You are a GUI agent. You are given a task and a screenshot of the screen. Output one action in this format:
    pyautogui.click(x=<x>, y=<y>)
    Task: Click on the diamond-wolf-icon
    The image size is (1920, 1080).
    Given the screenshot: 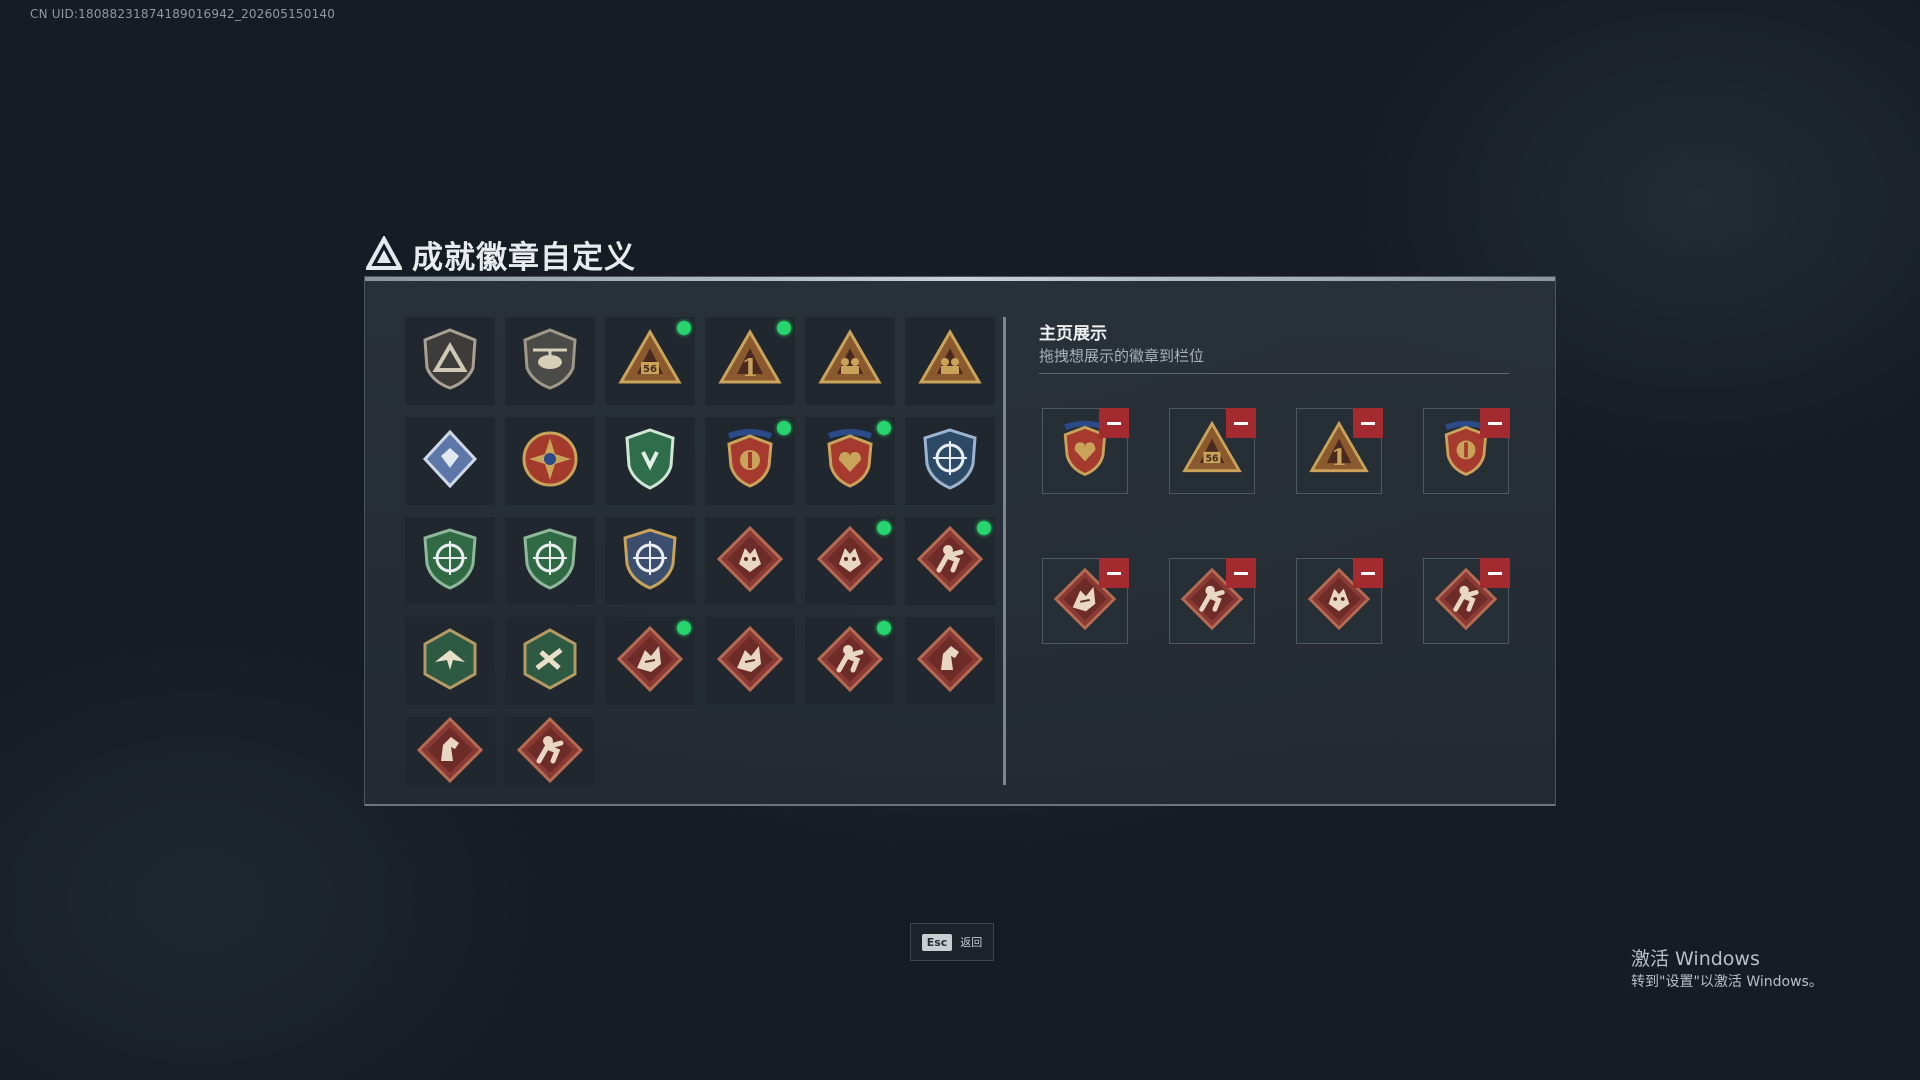 What is the action you would take?
    pyautogui.click(x=750, y=561)
    